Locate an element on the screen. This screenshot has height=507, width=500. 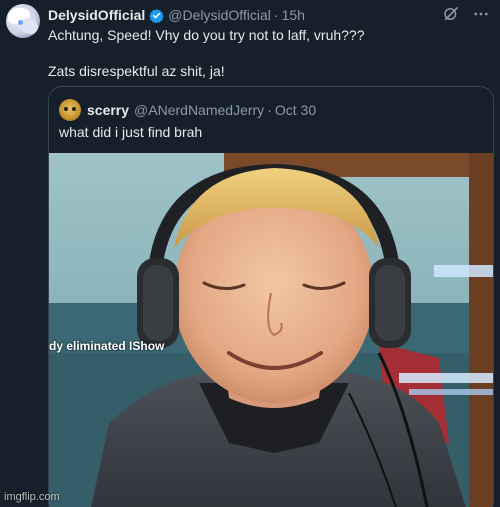
imgflip-watermark: imgflip.com is located at coordinates (32, 497).